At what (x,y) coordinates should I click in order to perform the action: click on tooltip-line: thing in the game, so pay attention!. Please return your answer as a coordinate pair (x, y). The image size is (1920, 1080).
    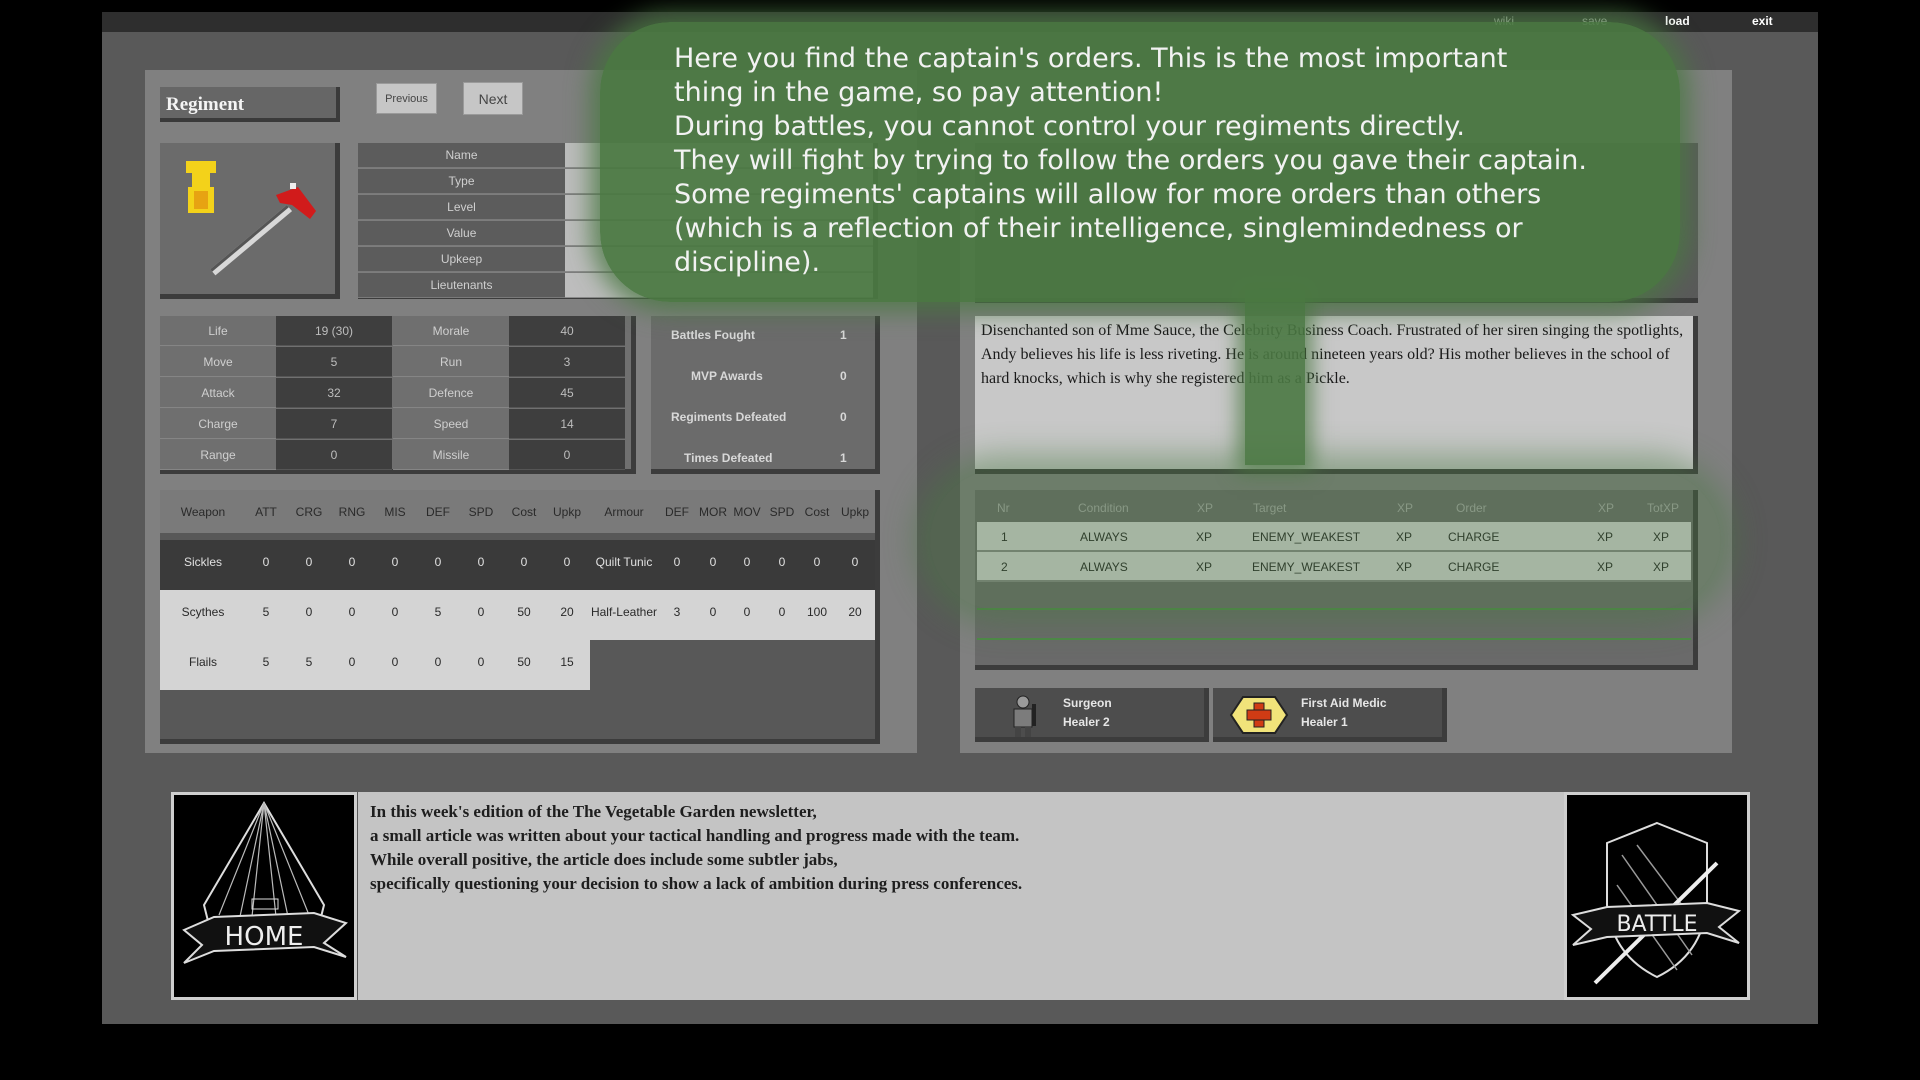
    Looking at the image, I should click on (919, 92).